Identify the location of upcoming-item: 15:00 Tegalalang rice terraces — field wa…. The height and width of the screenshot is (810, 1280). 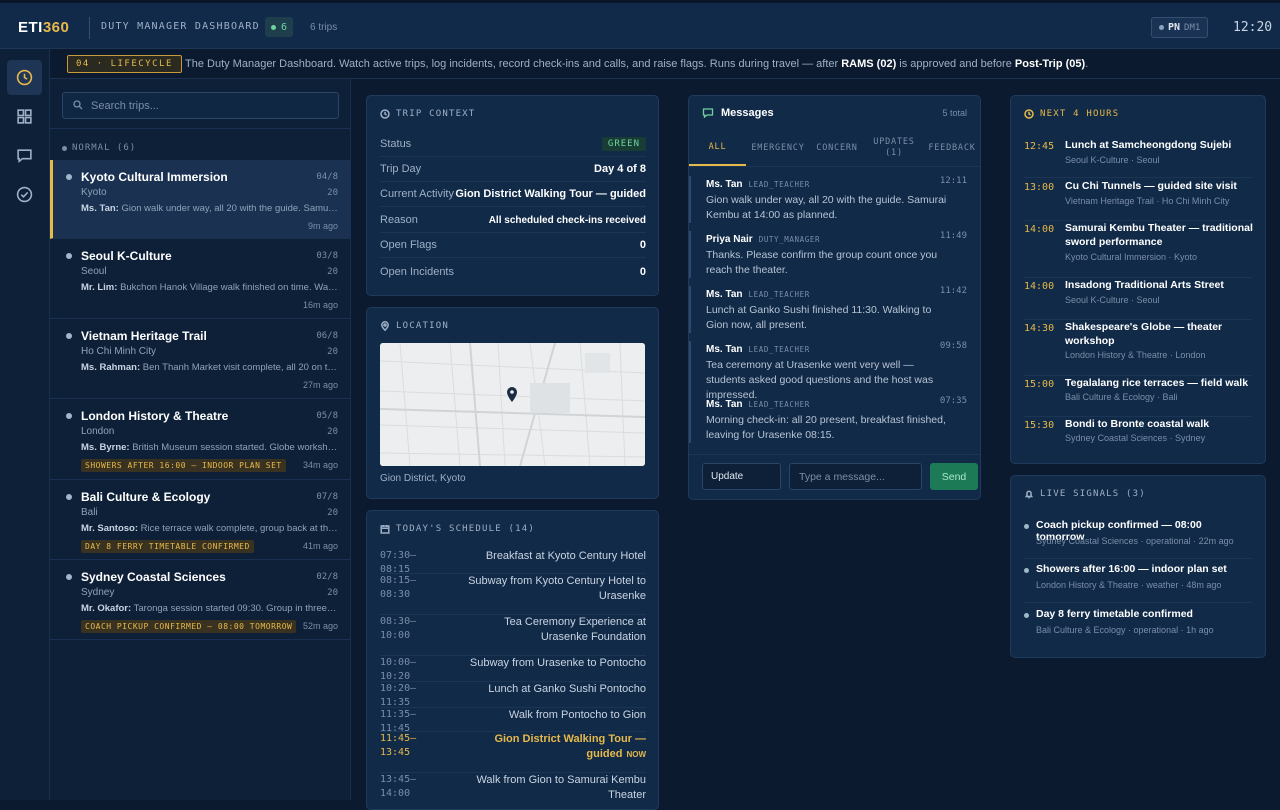
(1138, 396).